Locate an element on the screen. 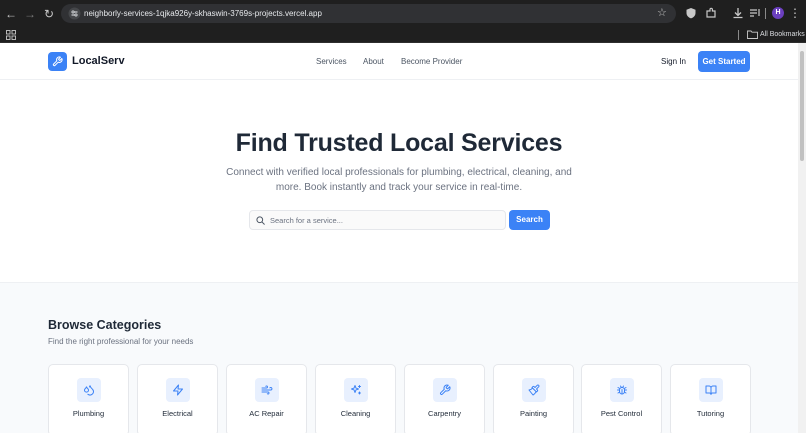 The image size is (806, 433). nav-services: Services is located at coordinates (331, 62).